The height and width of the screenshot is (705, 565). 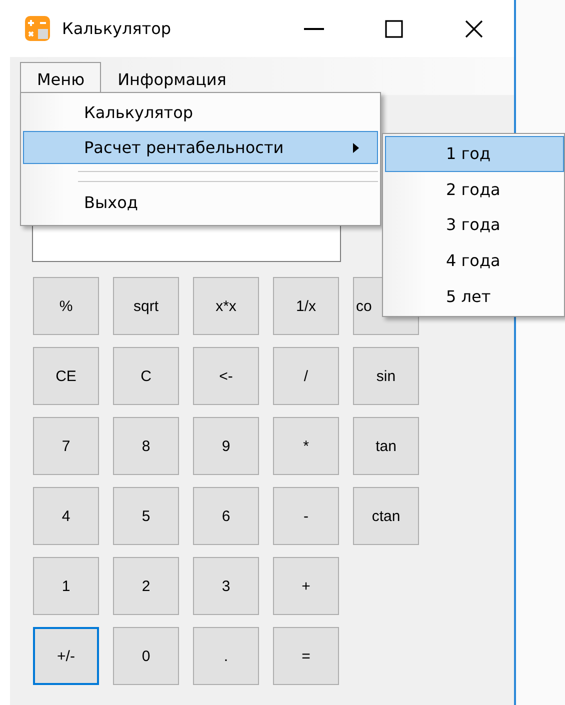 I want to click on maximize-icon, so click(x=394, y=29).